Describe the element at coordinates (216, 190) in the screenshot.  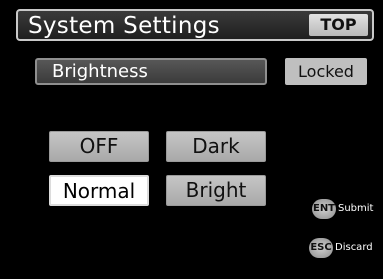
I see `option-bright-button: Bright` at that location.